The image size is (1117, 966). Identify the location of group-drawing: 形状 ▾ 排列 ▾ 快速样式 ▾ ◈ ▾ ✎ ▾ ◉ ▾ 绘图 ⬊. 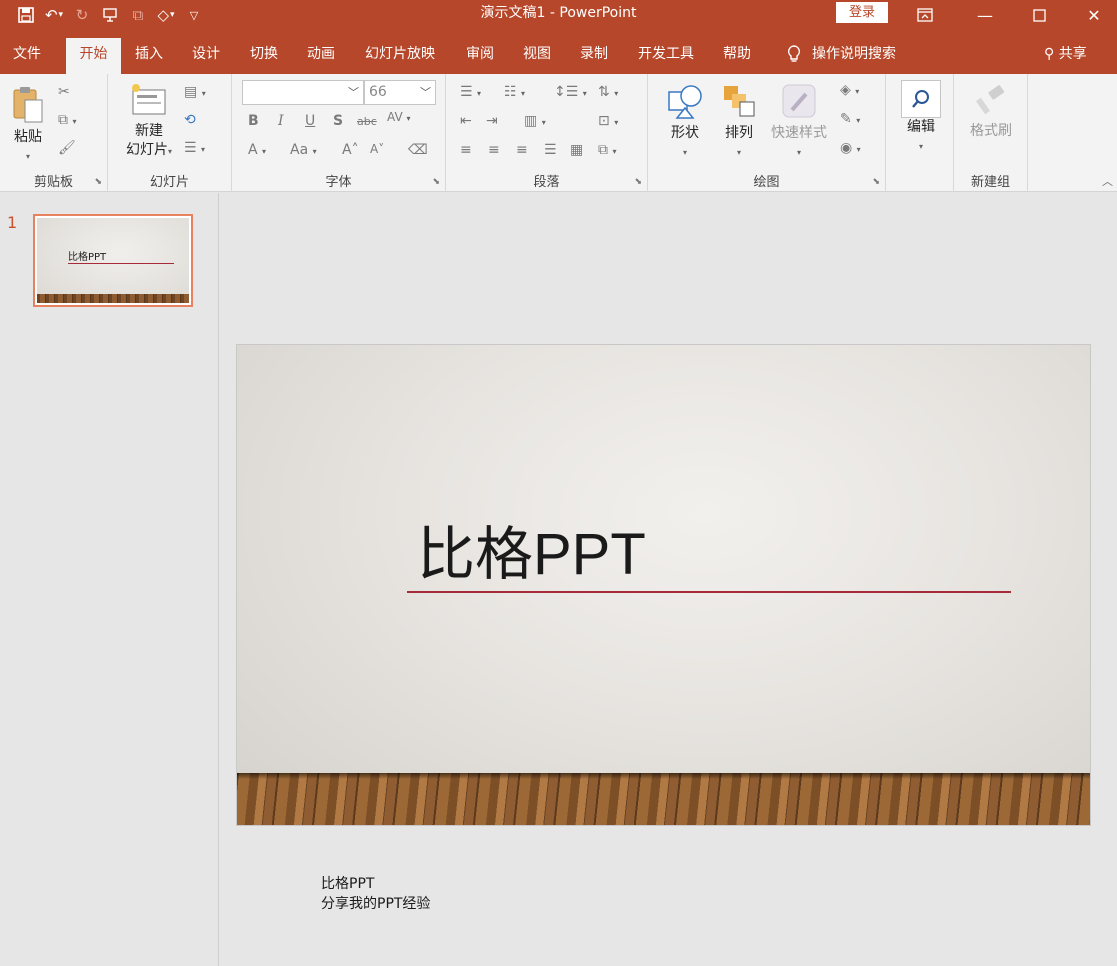
(767, 133).